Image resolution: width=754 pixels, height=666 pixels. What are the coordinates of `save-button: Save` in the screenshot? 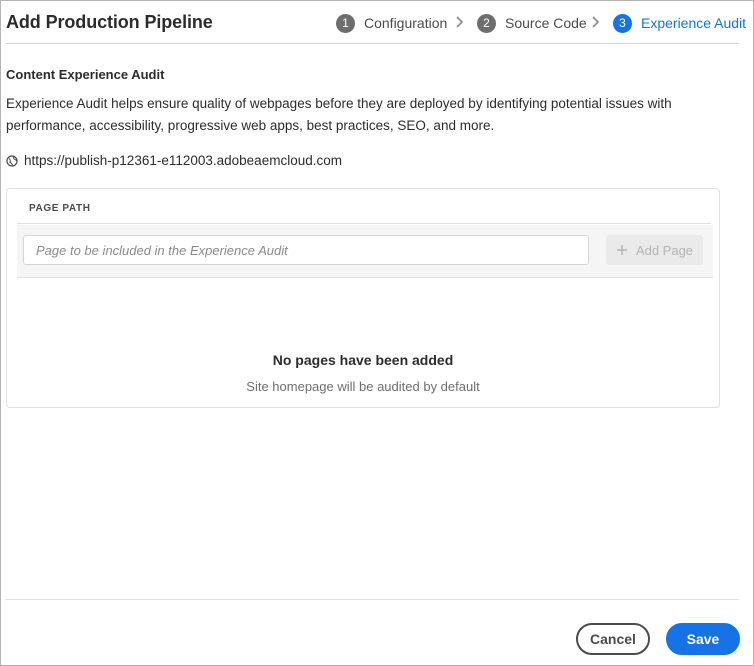 It's located at (703, 639).